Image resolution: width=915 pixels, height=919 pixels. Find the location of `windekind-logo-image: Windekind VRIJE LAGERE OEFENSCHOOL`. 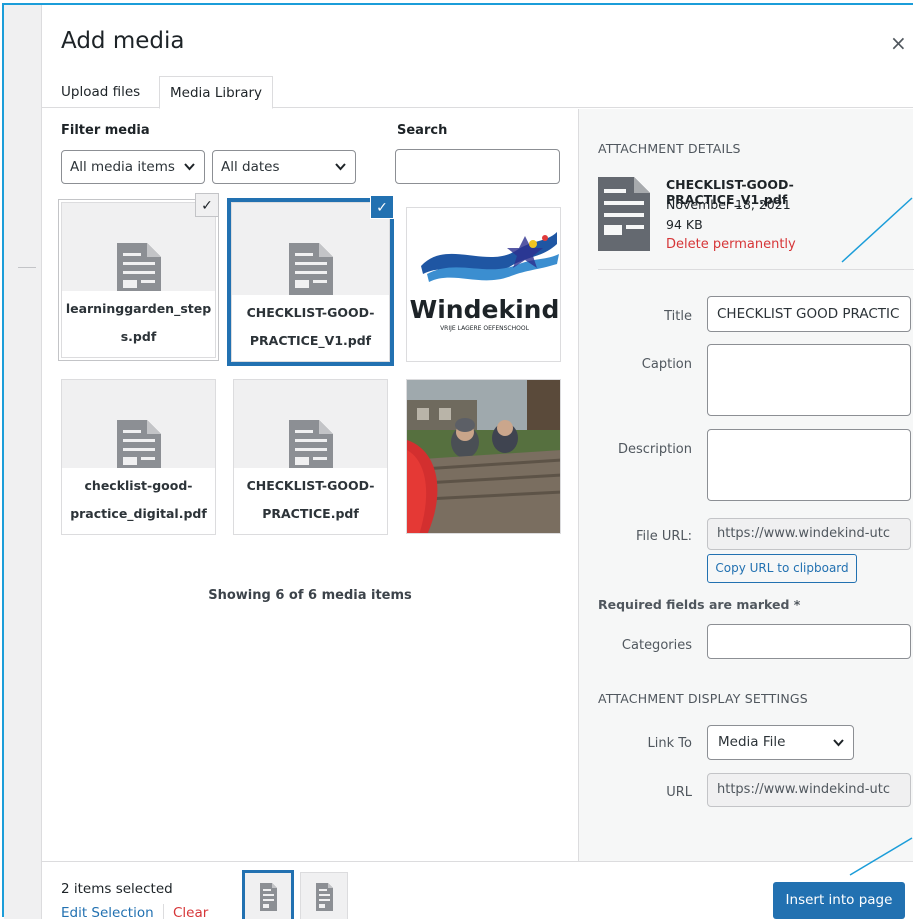

windekind-logo-image: Windekind VRIJE LAGERE OEFENSCHOOL is located at coordinates (483, 284).